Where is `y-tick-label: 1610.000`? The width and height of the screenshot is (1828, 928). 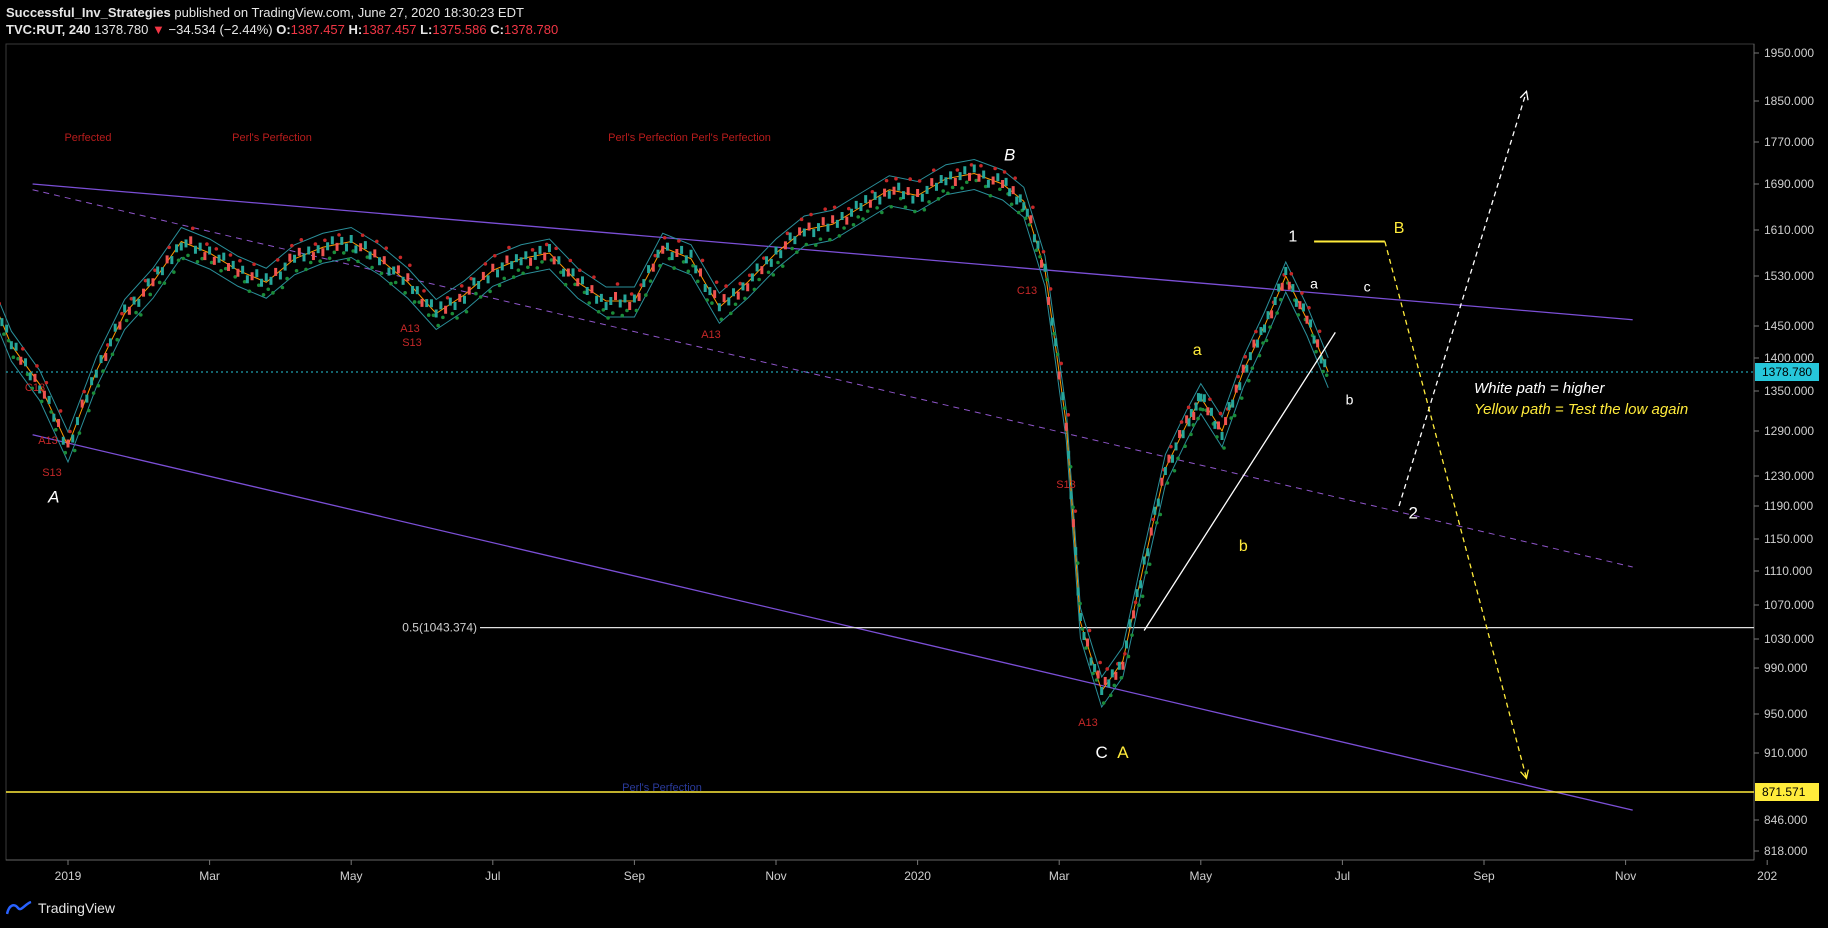
y-tick-label: 1610.000 is located at coordinates (1789, 230).